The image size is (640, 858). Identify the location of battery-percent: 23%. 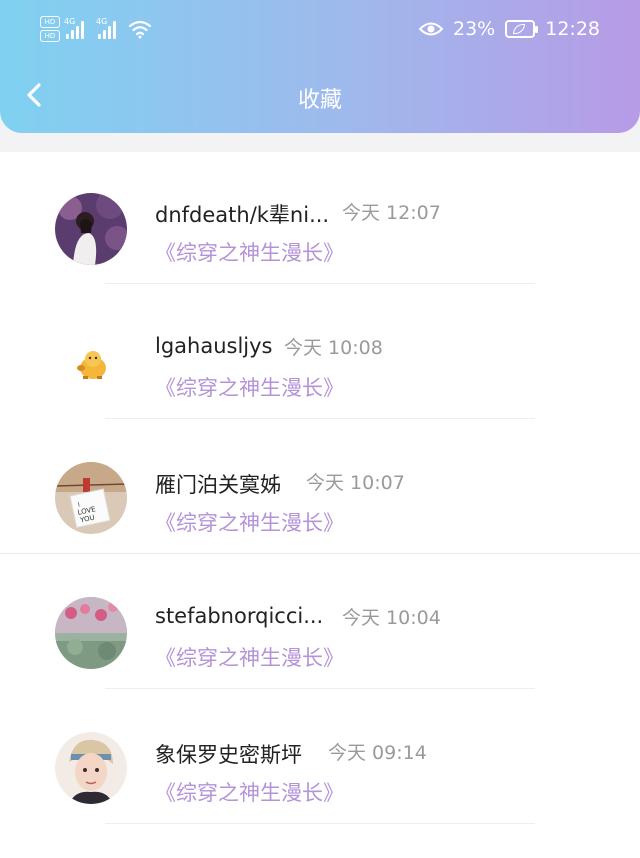
(474, 29).